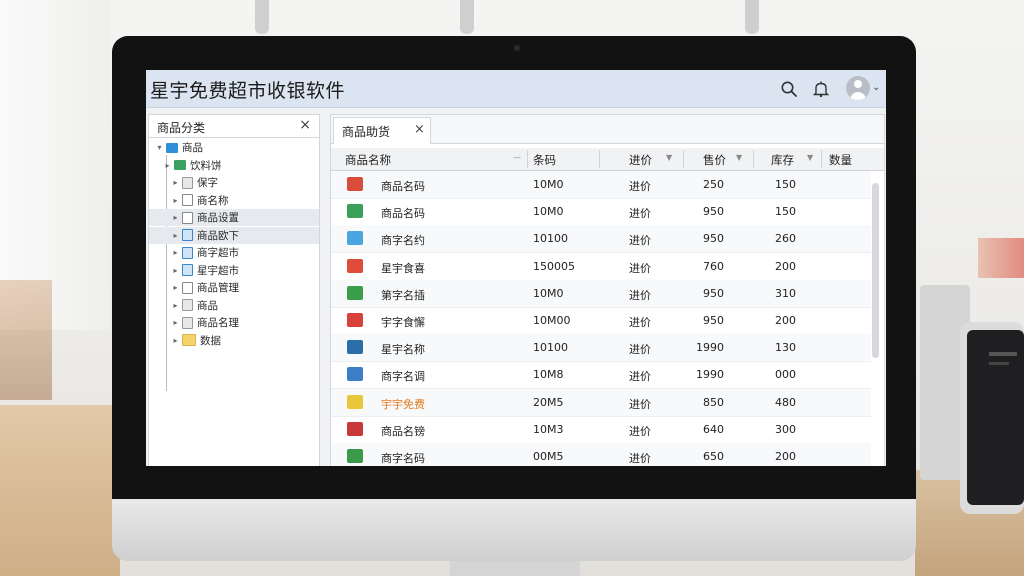 The image size is (1024, 576). What do you see at coordinates (403, 214) in the screenshot?
I see `product-name: 商品名码` at bounding box center [403, 214].